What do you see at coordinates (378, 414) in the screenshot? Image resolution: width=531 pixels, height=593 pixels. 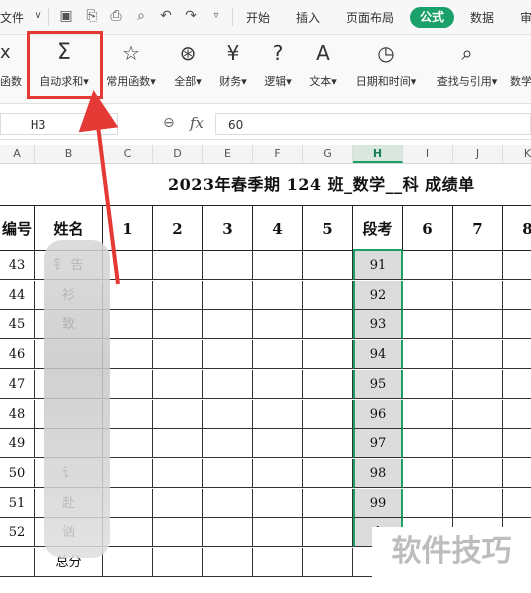 I see `exam-score-cell: 96` at bounding box center [378, 414].